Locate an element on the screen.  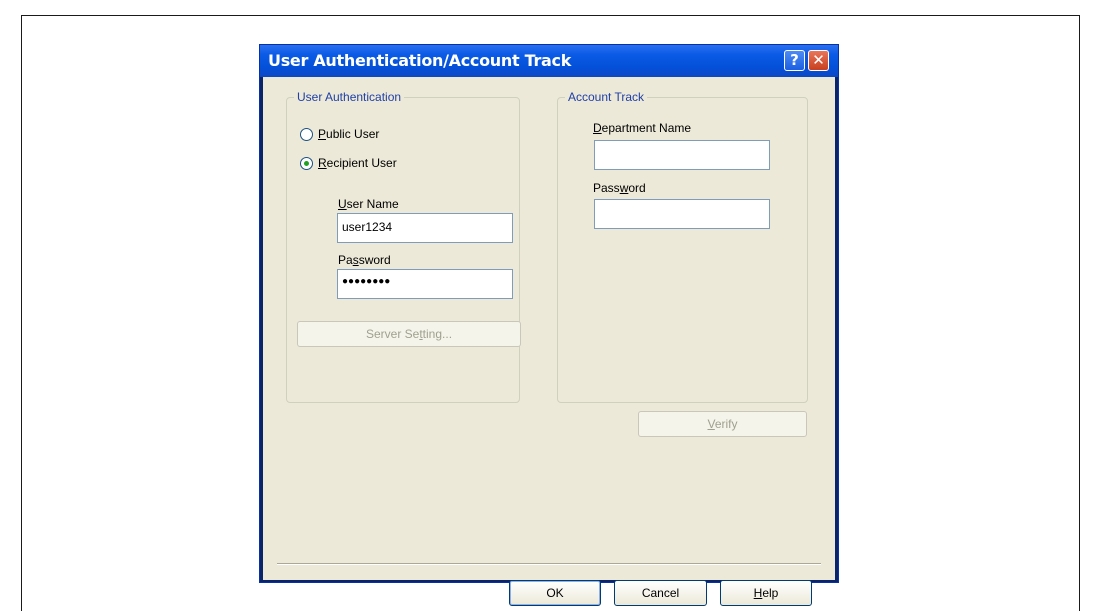
close-icon: ✕ is located at coordinates (818, 60).